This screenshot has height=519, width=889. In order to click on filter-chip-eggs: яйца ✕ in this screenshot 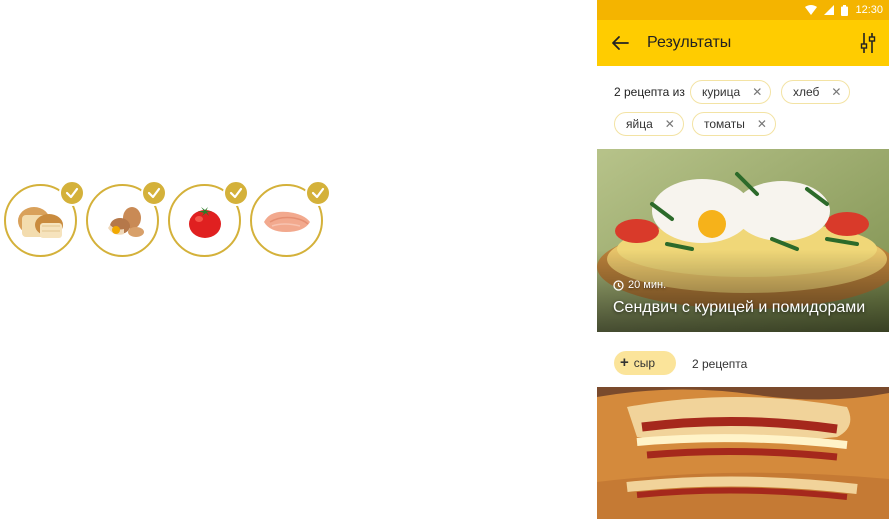, I will do `click(649, 124)`.